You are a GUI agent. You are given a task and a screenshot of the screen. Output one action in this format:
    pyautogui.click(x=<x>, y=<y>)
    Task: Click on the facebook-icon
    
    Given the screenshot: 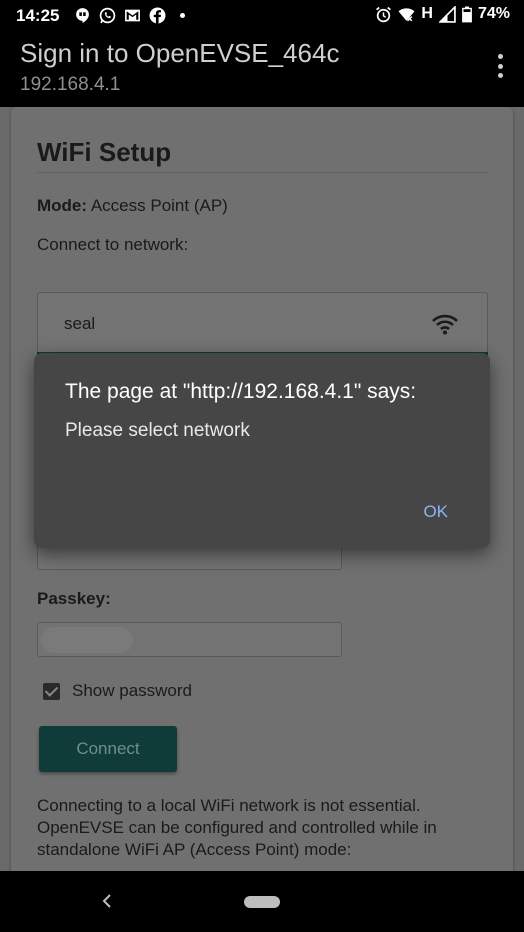 What is the action you would take?
    pyautogui.click(x=157, y=15)
    